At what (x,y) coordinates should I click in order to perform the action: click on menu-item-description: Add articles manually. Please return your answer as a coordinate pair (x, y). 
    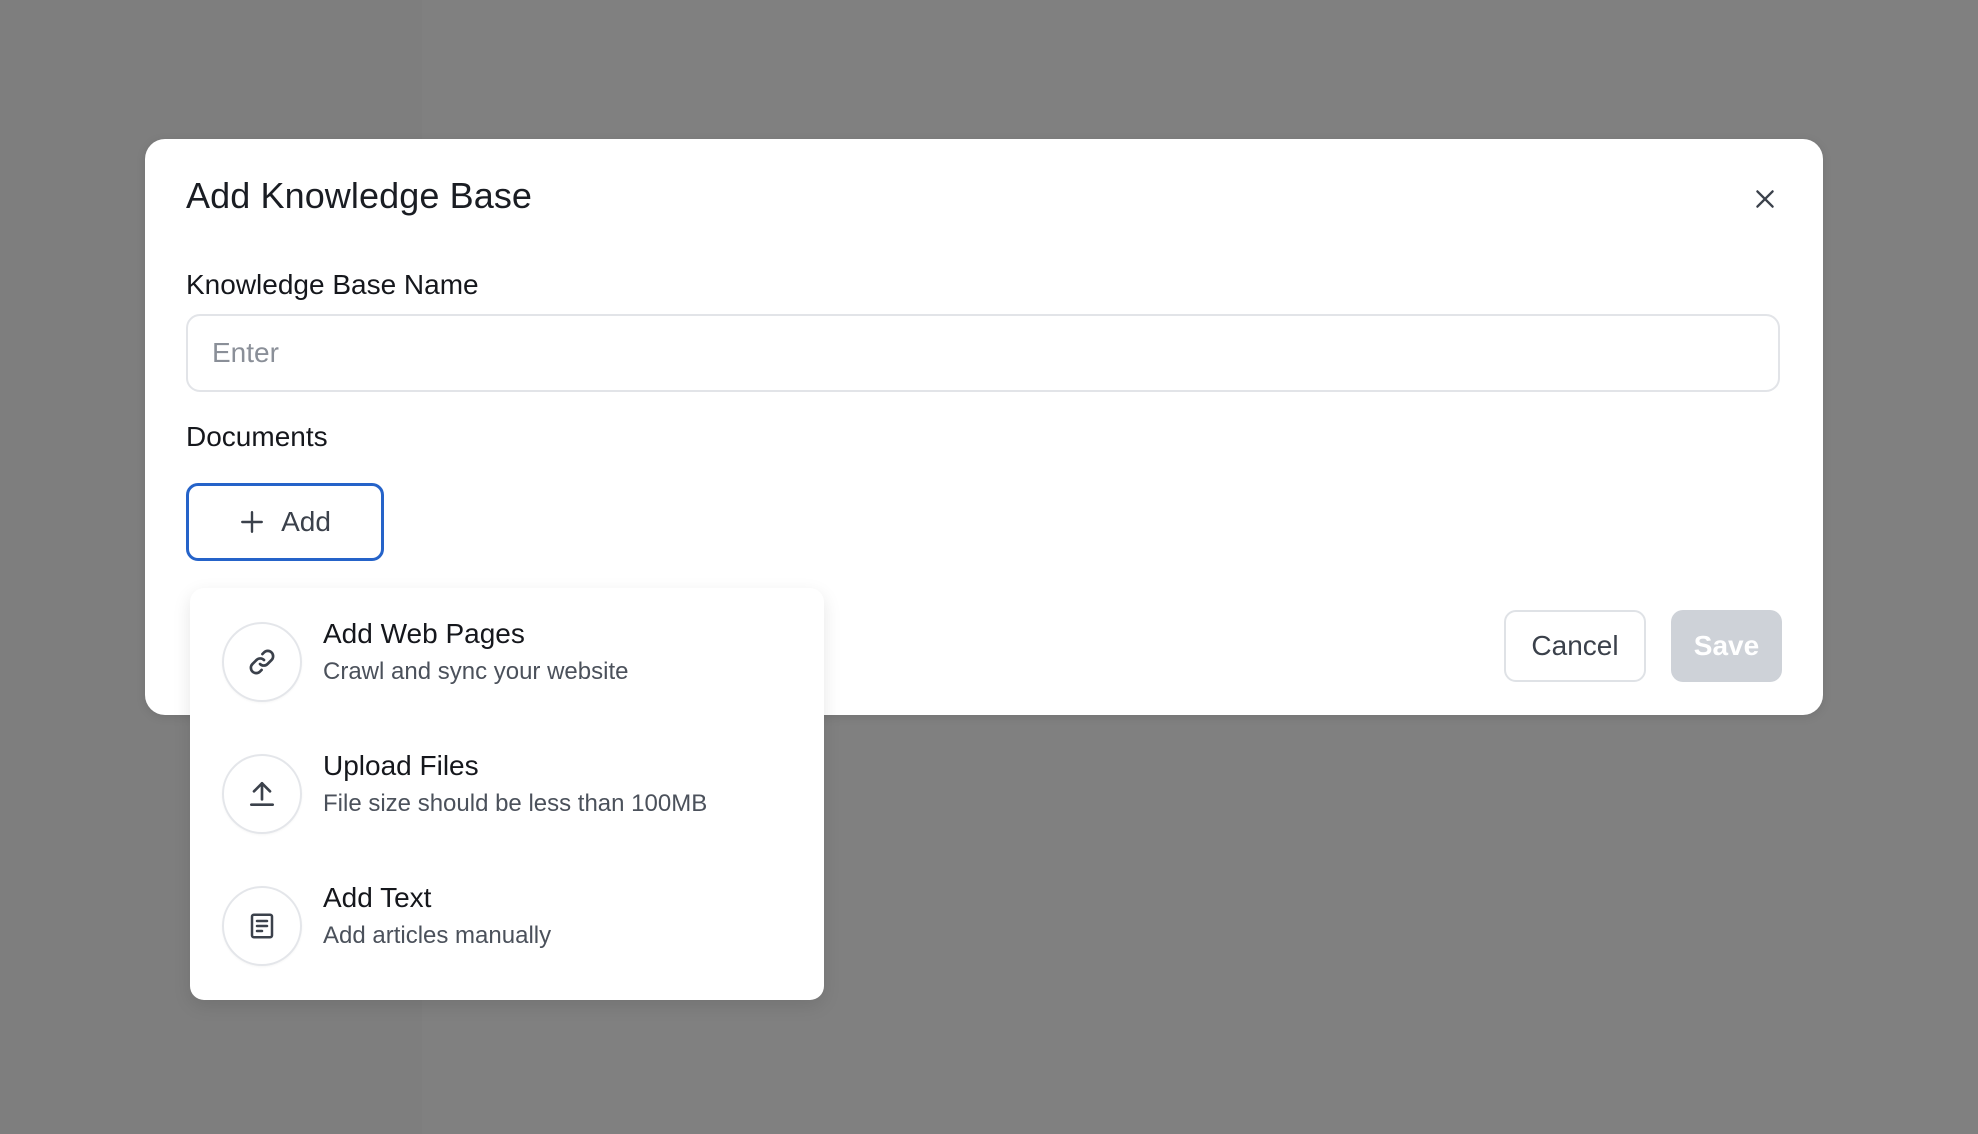
    Looking at the image, I should click on (437, 935).